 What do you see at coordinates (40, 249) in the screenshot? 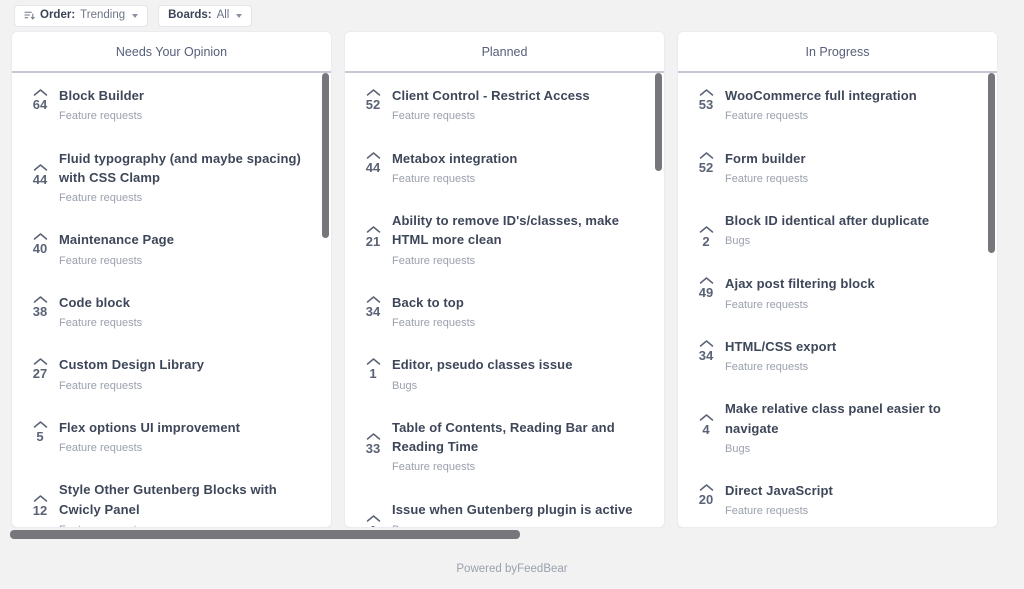
I see `vote-count: 40` at bounding box center [40, 249].